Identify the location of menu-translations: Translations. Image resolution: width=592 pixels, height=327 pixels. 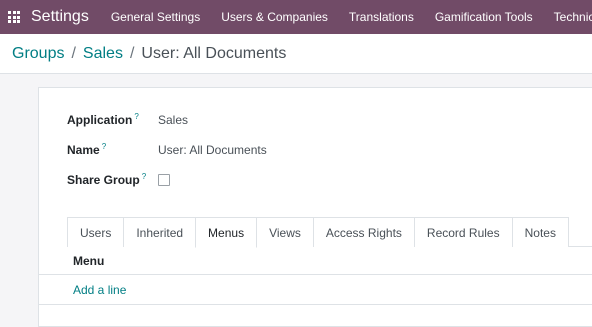
(381, 17).